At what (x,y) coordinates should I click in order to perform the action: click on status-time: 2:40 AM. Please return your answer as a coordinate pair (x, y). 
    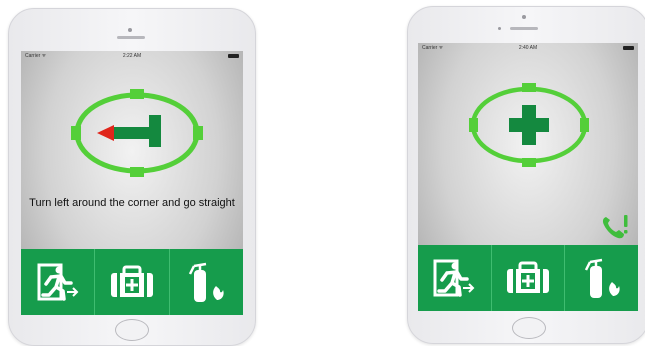
    Looking at the image, I should click on (528, 48).